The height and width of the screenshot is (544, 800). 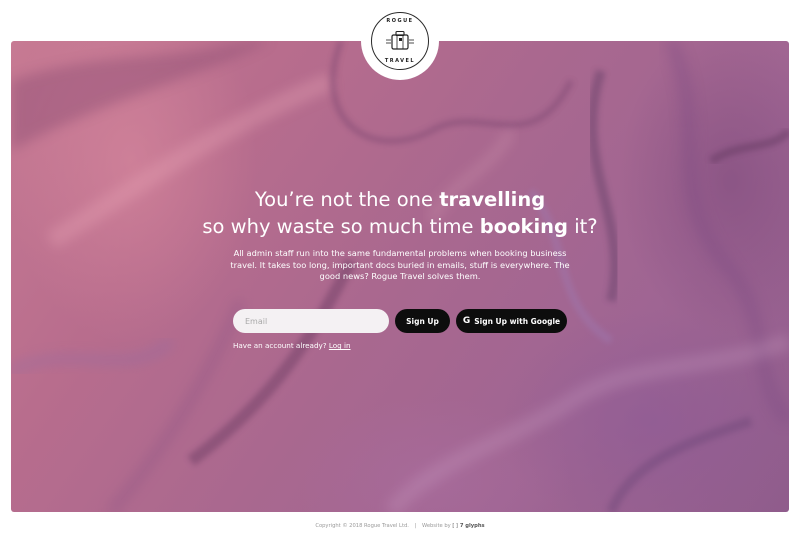 What do you see at coordinates (524, 226) in the screenshot?
I see `headline-line2-bold: booking` at bounding box center [524, 226].